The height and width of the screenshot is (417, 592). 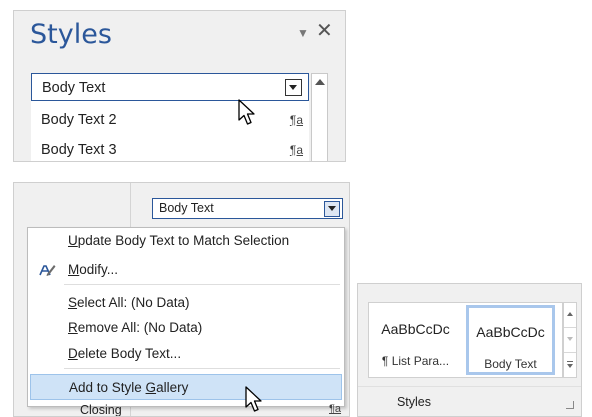 I want to click on style-item-body-text-3: Body Text 3 ¶a, so click(x=170, y=148).